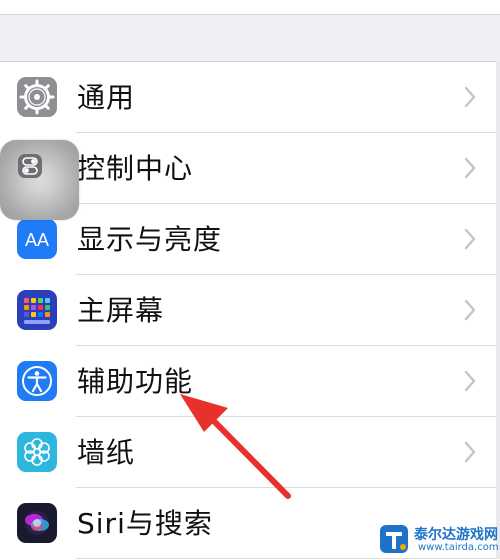 The image size is (500, 560). What do you see at coordinates (458, 547) in the screenshot?
I see `watermark-url: www.tairda.com` at bounding box center [458, 547].